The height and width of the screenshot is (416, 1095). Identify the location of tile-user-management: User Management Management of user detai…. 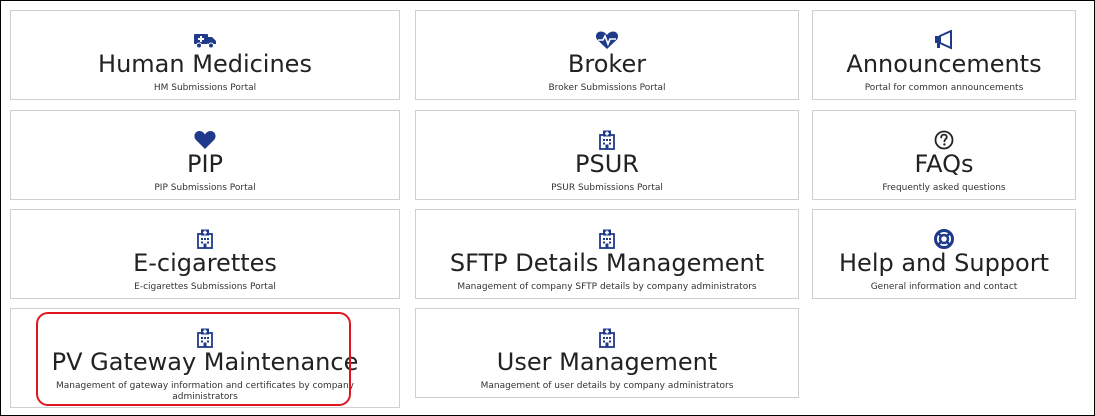
(607, 353).